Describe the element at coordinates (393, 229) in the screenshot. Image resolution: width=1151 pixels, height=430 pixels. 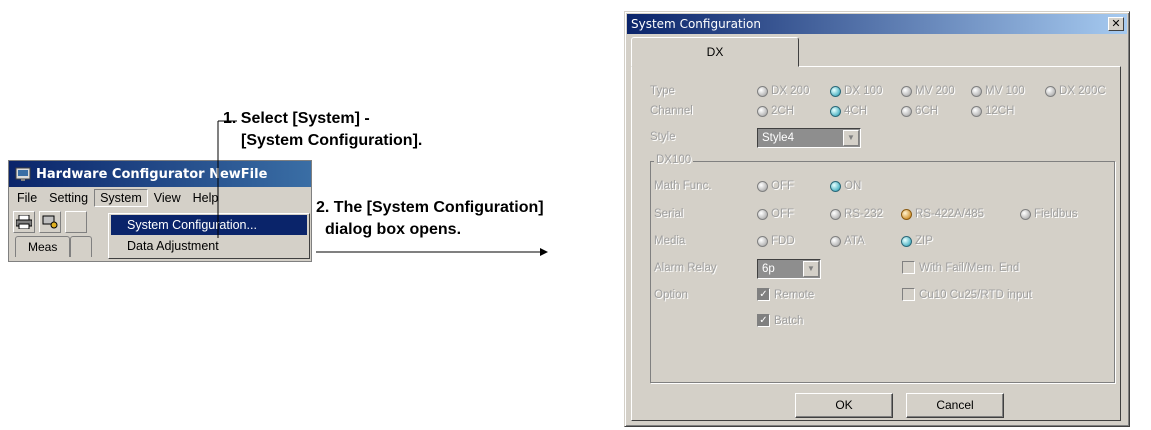
I see `step2-line2: dialog box opens.` at that location.